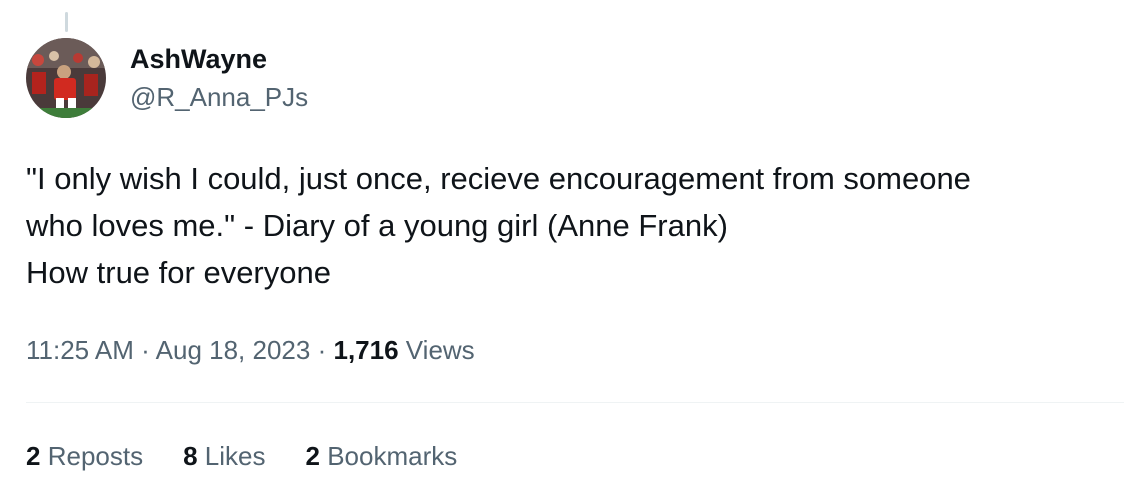 Image resolution: width=1124 pixels, height=496 pixels. Describe the element at coordinates (95, 456) in the screenshot. I see `reposts-label: Reposts` at that location.